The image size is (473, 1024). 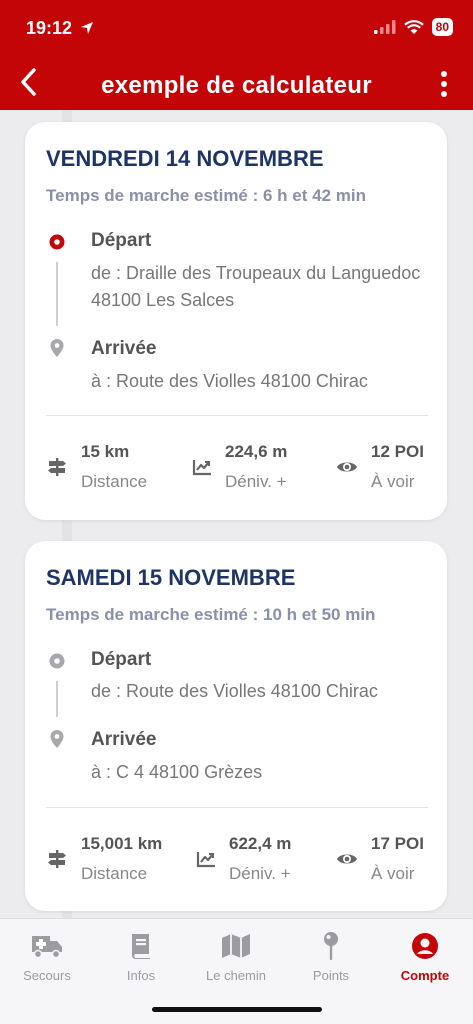 I want to click on elevation-value: 622,4 m, so click(x=260, y=843).